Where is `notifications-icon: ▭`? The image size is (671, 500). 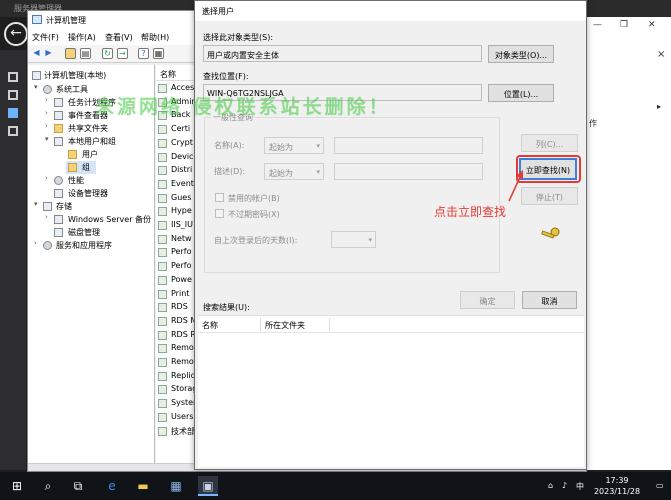 notifications-icon: ▭ is located at coordinates (660, 485).